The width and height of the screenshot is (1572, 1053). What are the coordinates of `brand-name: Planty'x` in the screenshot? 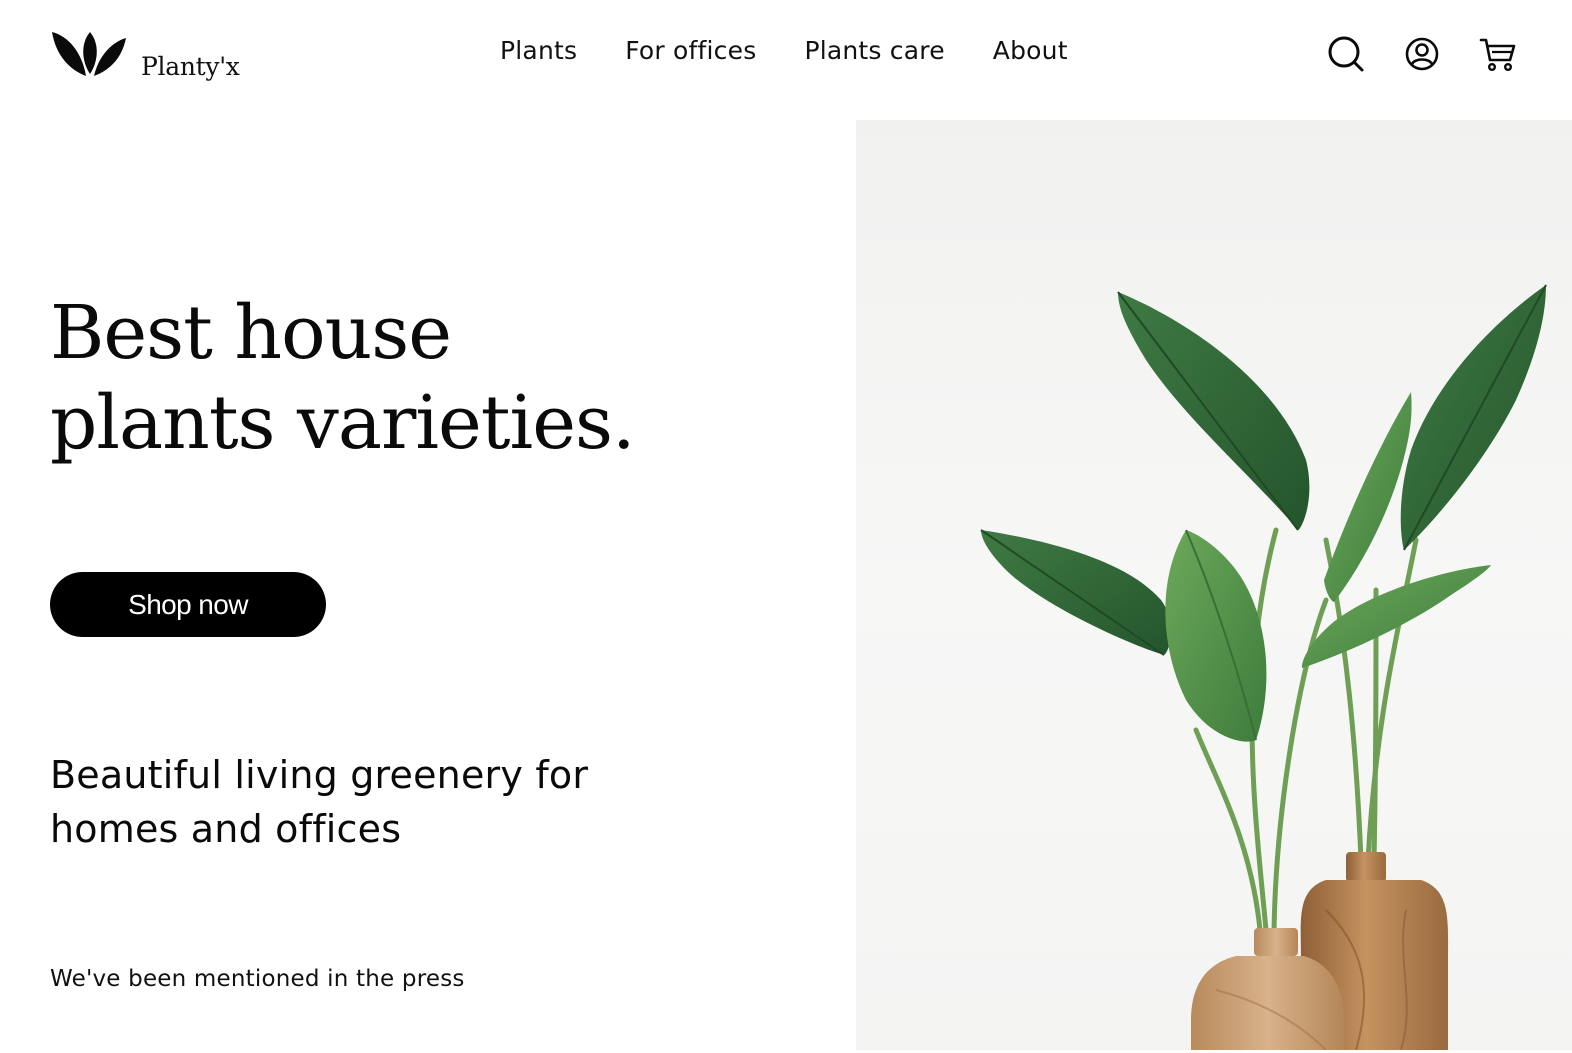 It's located at (190, 66).